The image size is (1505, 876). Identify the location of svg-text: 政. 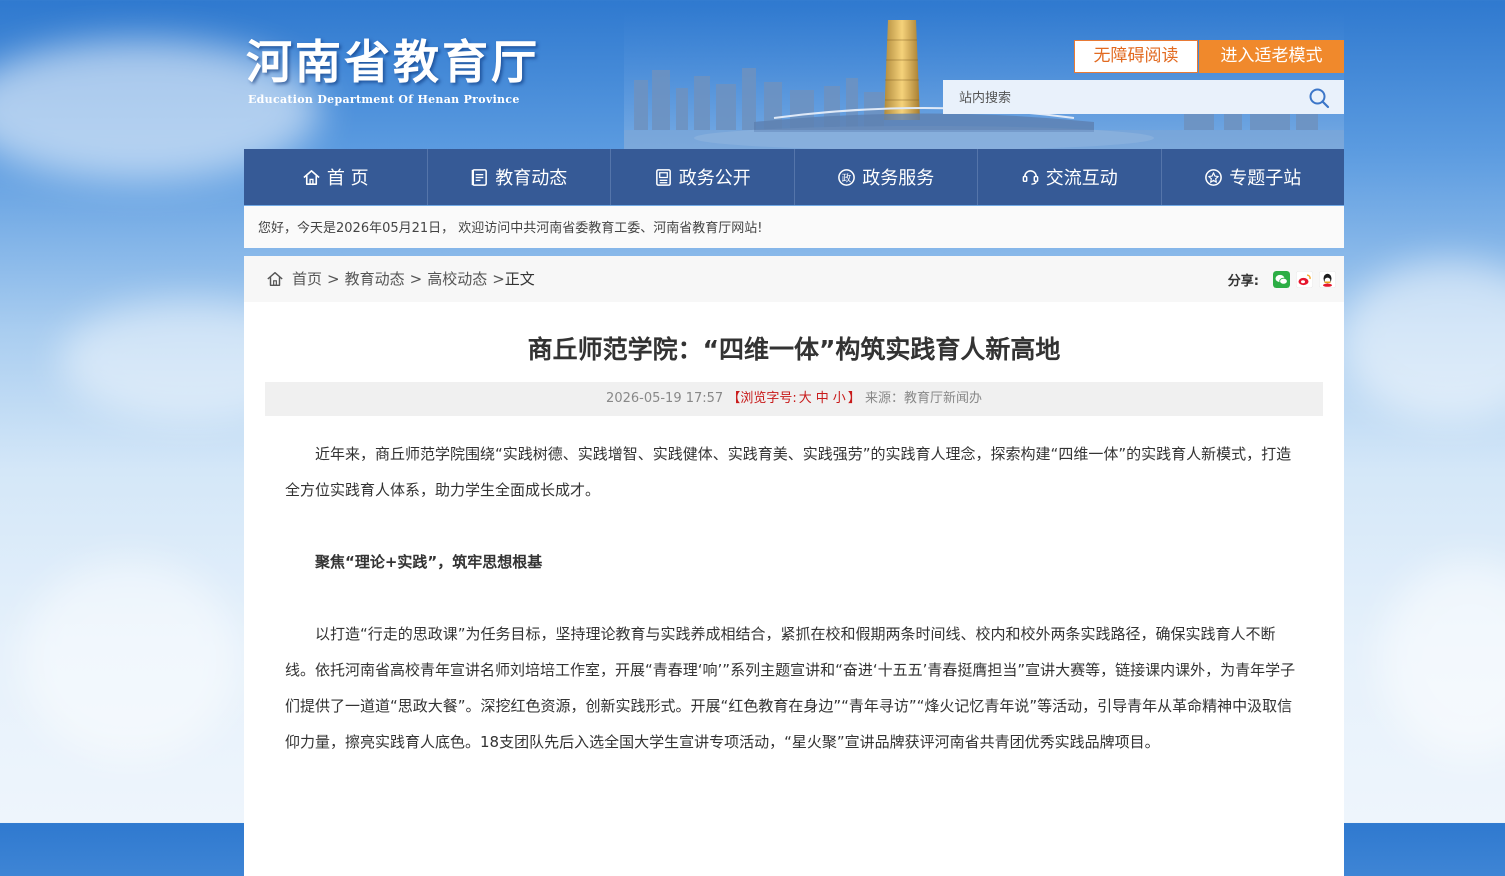
(847, 178).